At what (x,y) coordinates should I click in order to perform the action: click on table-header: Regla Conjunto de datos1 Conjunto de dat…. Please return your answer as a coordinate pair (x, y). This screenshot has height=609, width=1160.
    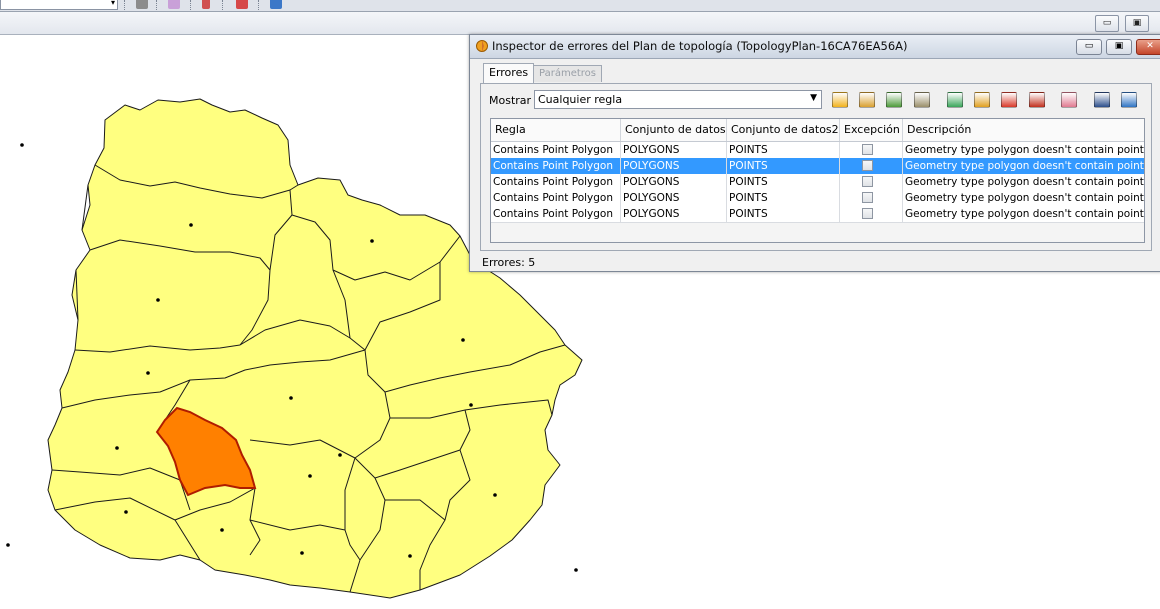
    Looking at the image, I should click on (817, 130).